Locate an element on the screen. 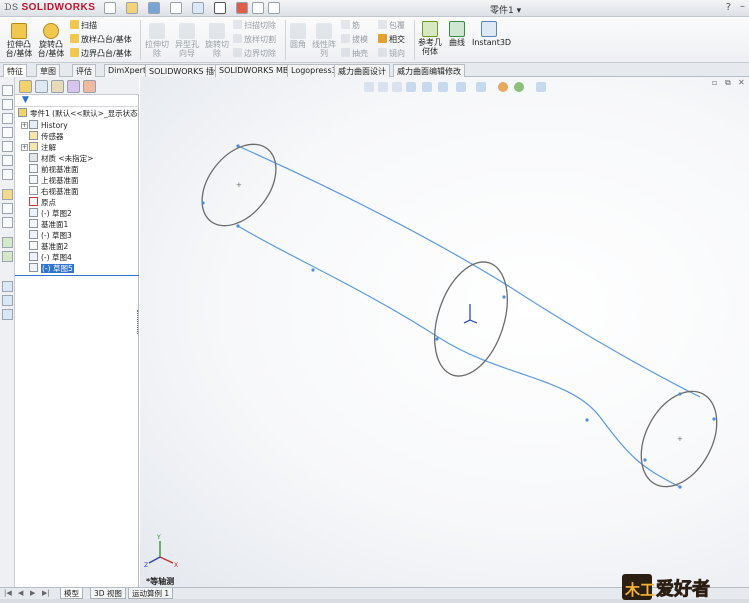 The height and width of the screenshot is (603, 749). reference-geometry-button: 参考几 何体 is located at coordinates (430, 38).